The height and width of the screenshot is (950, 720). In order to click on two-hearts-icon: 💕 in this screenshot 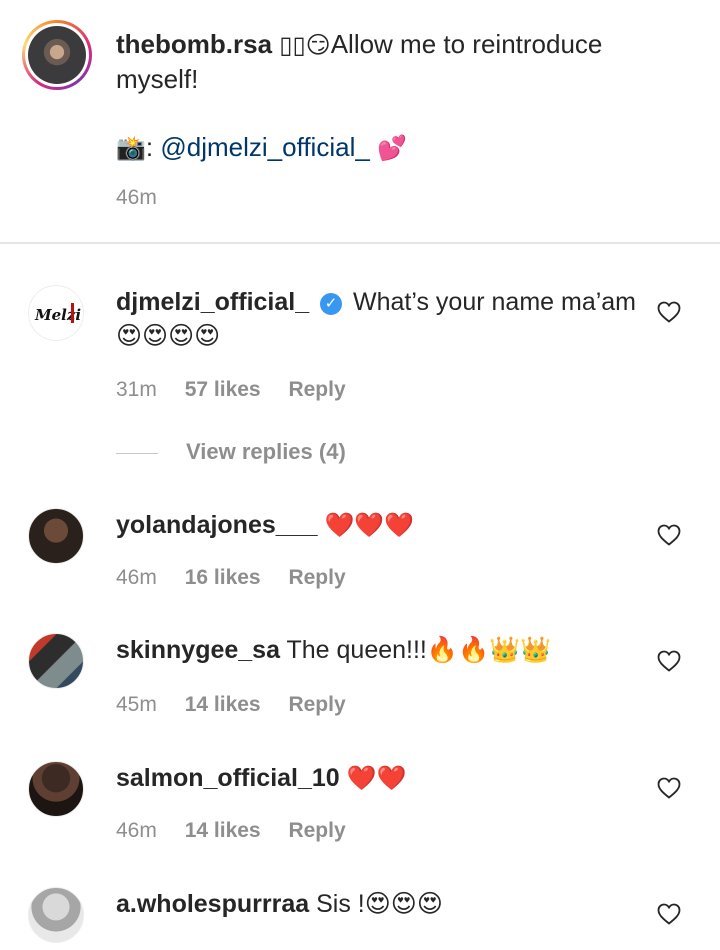, I will do `click(392, 148)`.